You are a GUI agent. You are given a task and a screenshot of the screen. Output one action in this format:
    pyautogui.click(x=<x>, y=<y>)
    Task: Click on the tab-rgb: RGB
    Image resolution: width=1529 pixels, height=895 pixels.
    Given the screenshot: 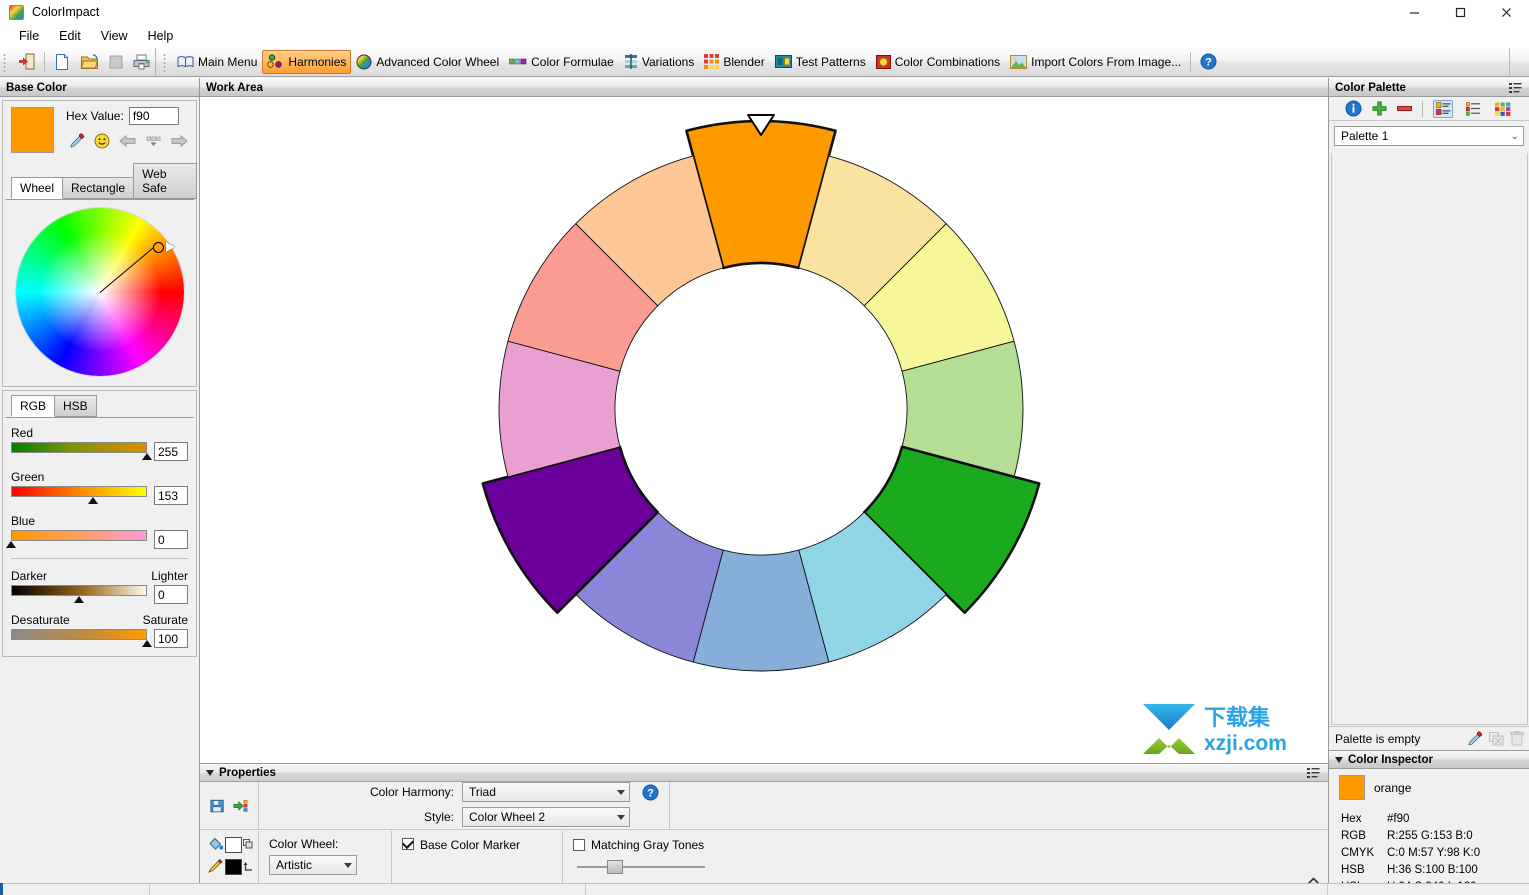 What is the action you would take?
    pyautogui.click(x=33, y=406)
    